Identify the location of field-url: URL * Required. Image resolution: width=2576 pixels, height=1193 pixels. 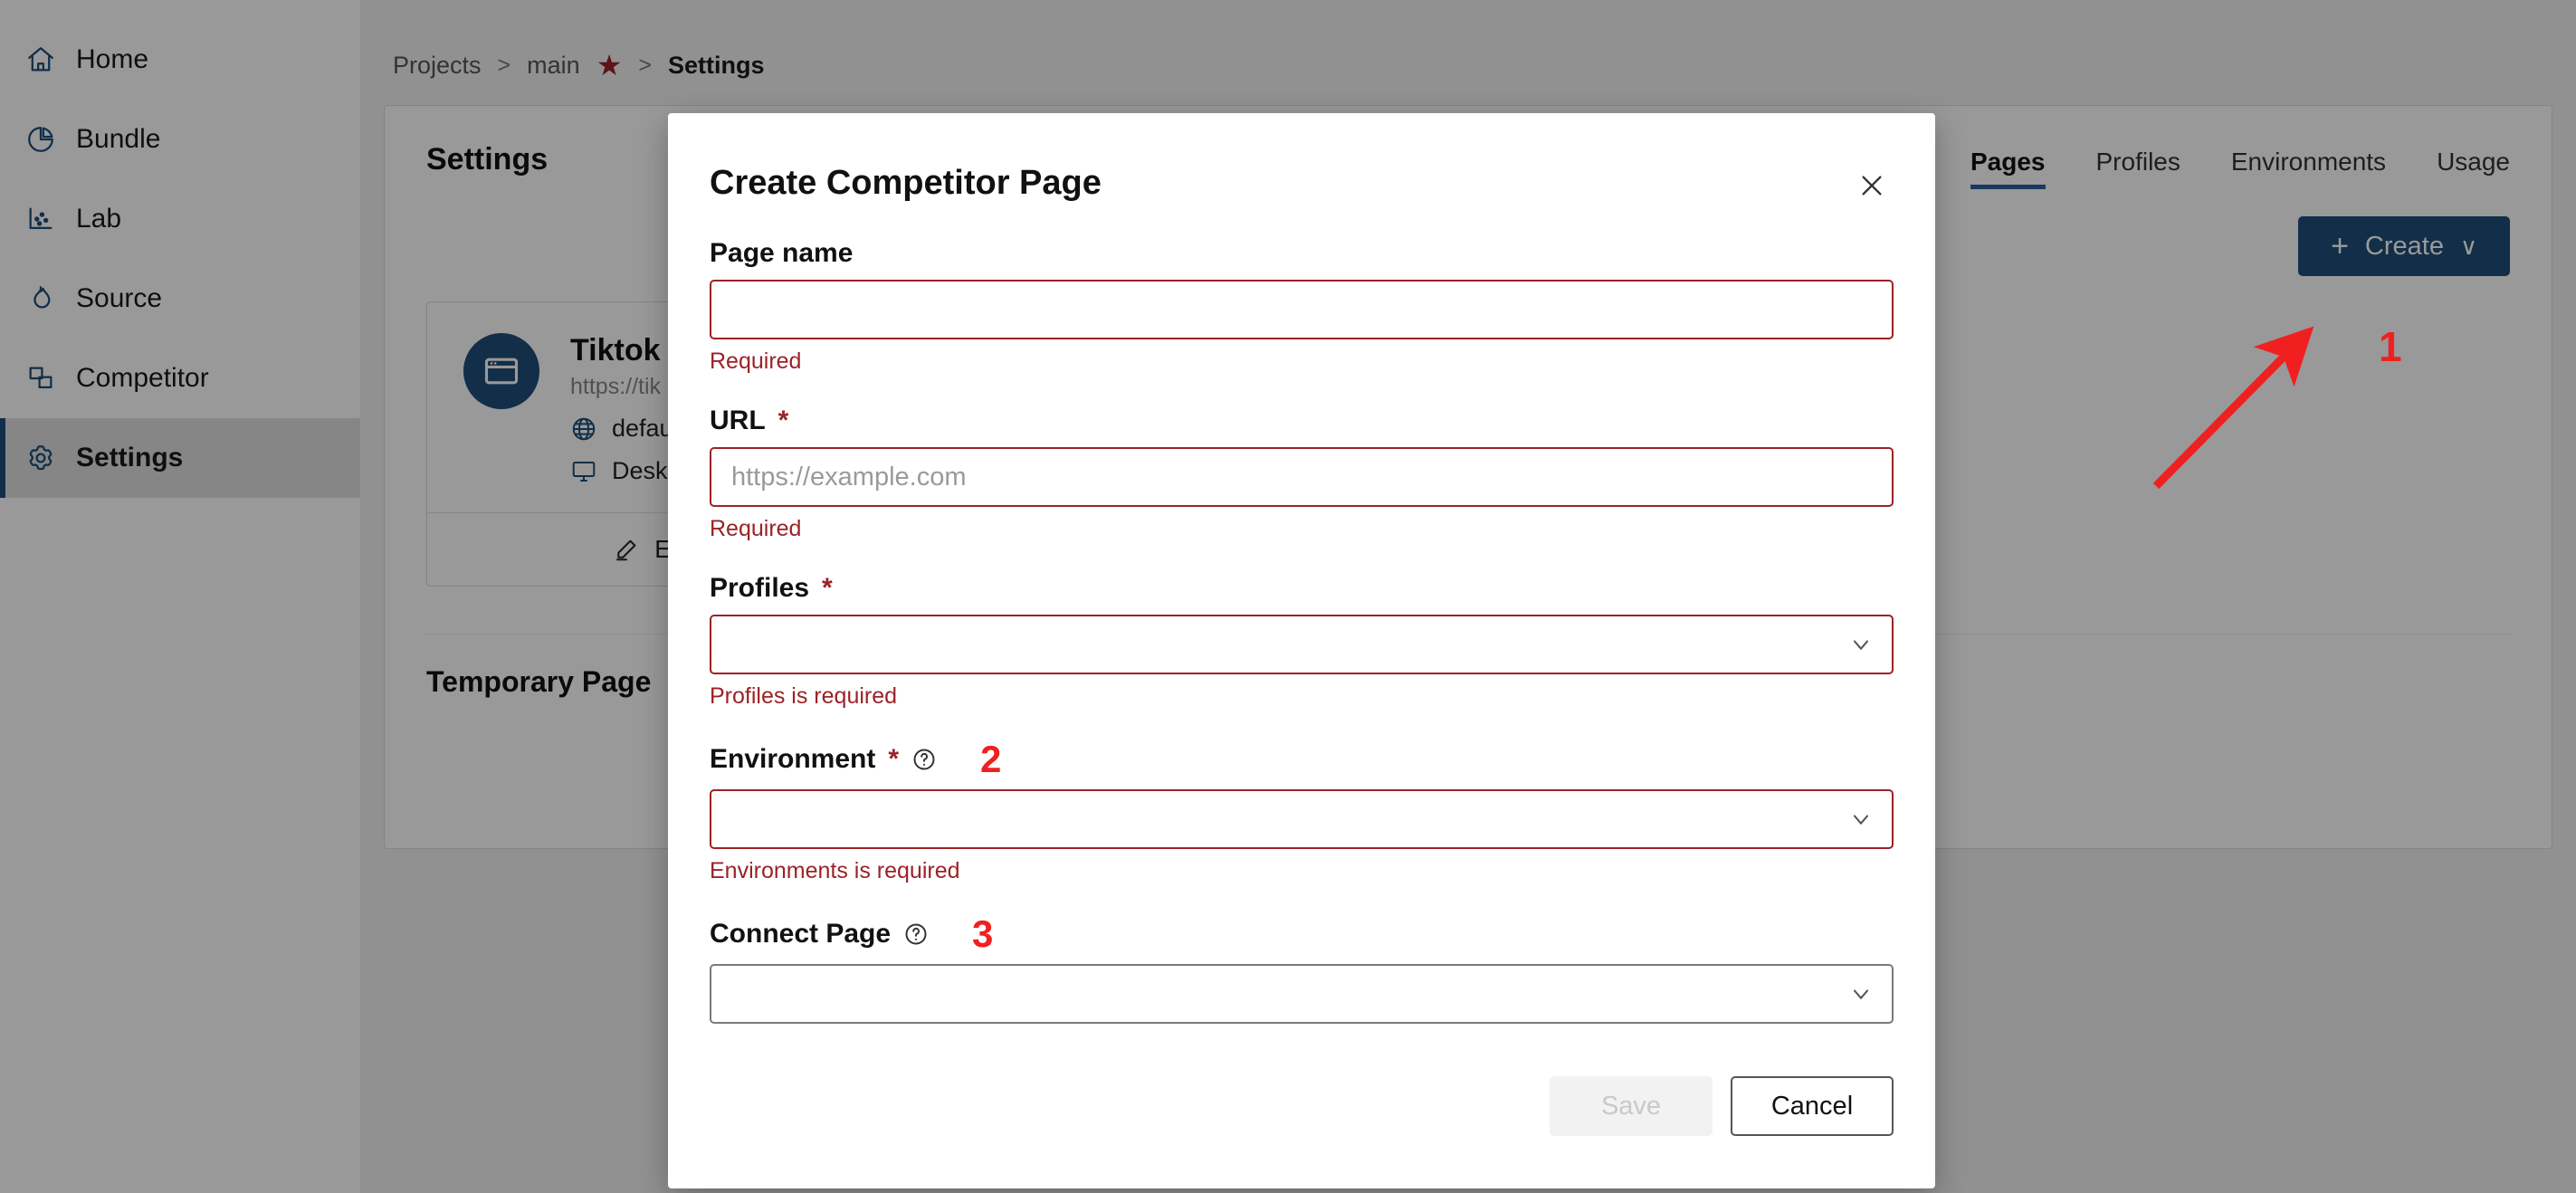
(1302, 474).